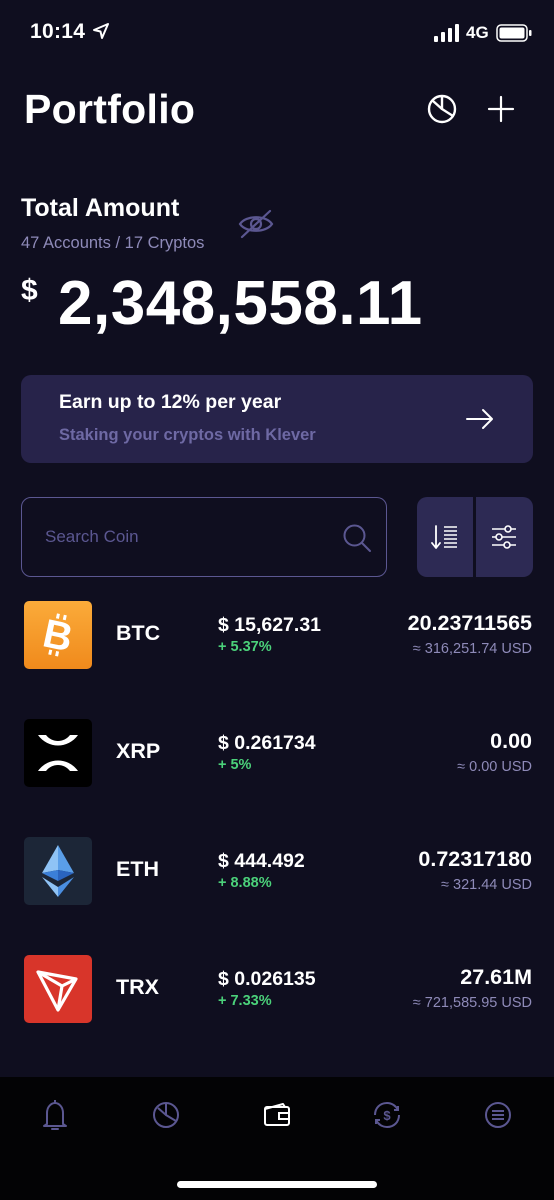 This screenshot has width=554, height=1200. Describe the element at coordinates (29, 290) in the screenshot. I see `currency-symbol: $` at that location.